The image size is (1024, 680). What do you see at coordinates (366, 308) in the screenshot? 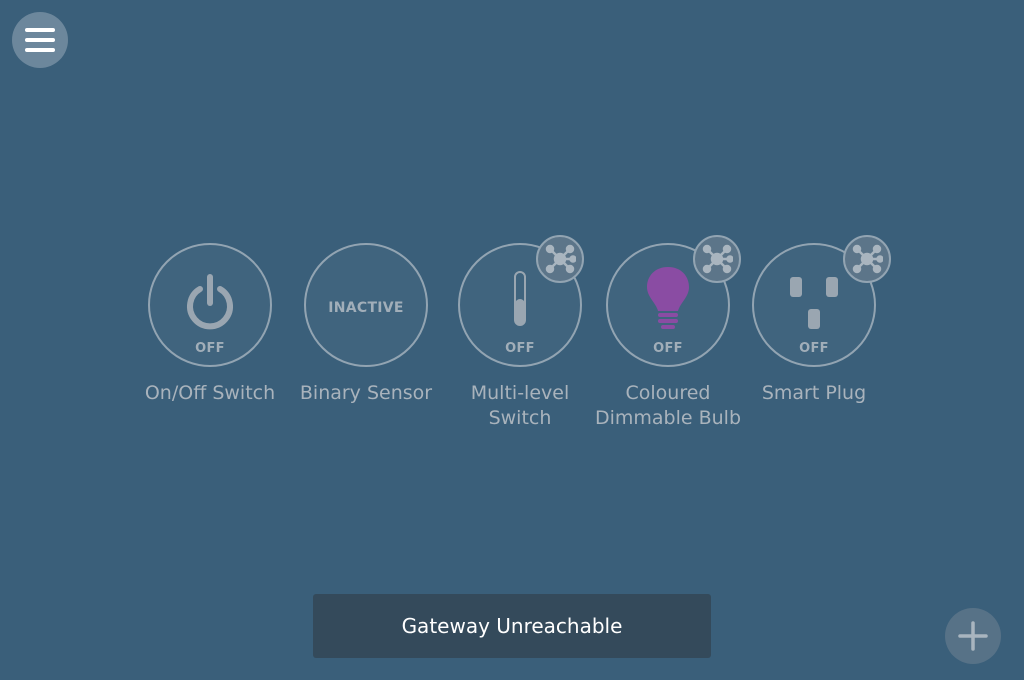
I see `device-state: INACTIVE` at bounding box center [366, 308].